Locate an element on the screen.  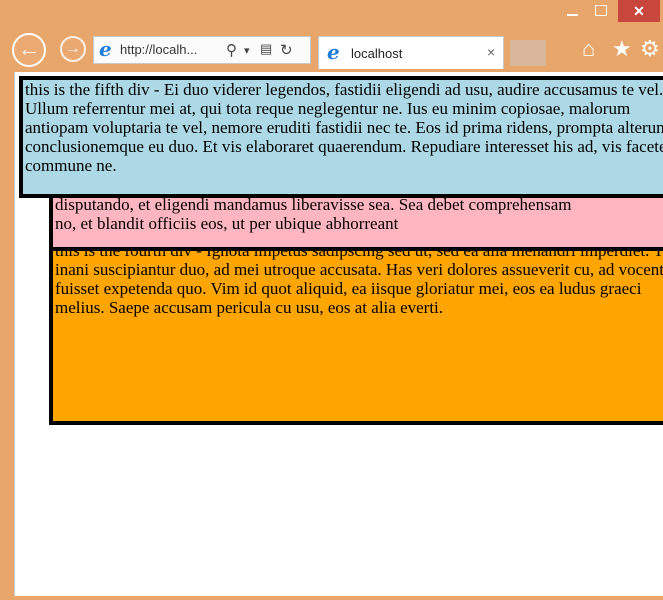
arrow-right-icon: → is located at coordinates (73, 48).